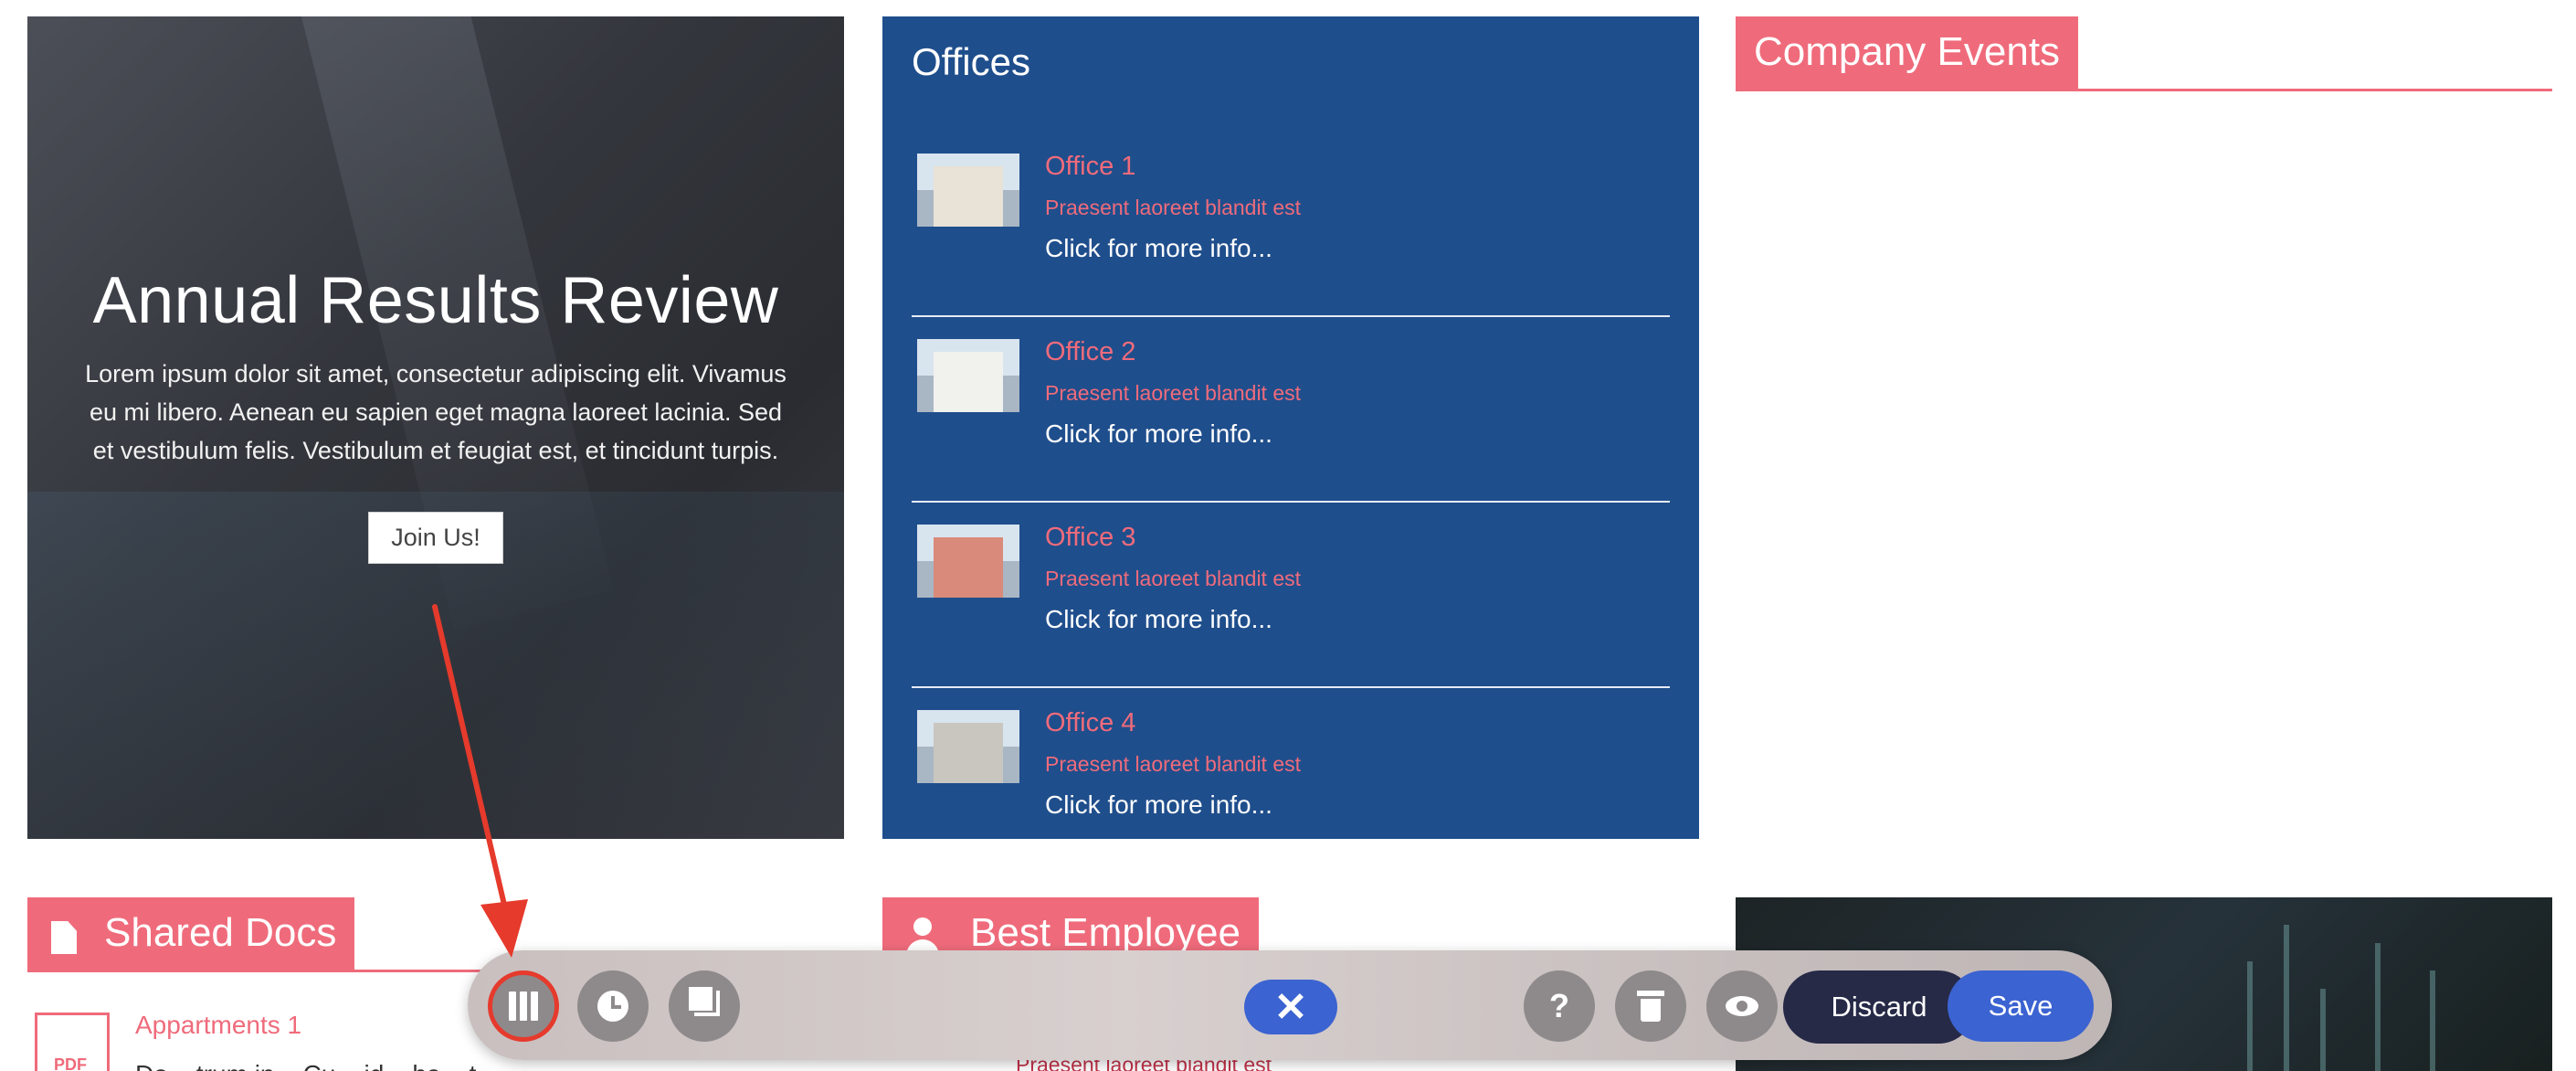  I want to click on history-button, so click(613, 1006).